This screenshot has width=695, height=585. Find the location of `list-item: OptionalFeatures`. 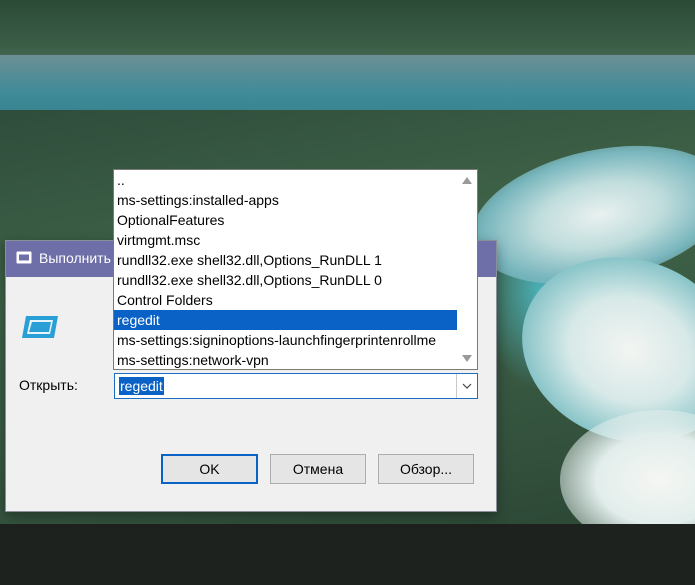

list-item: OptionalFeatures is located at coordinates (286, 220).